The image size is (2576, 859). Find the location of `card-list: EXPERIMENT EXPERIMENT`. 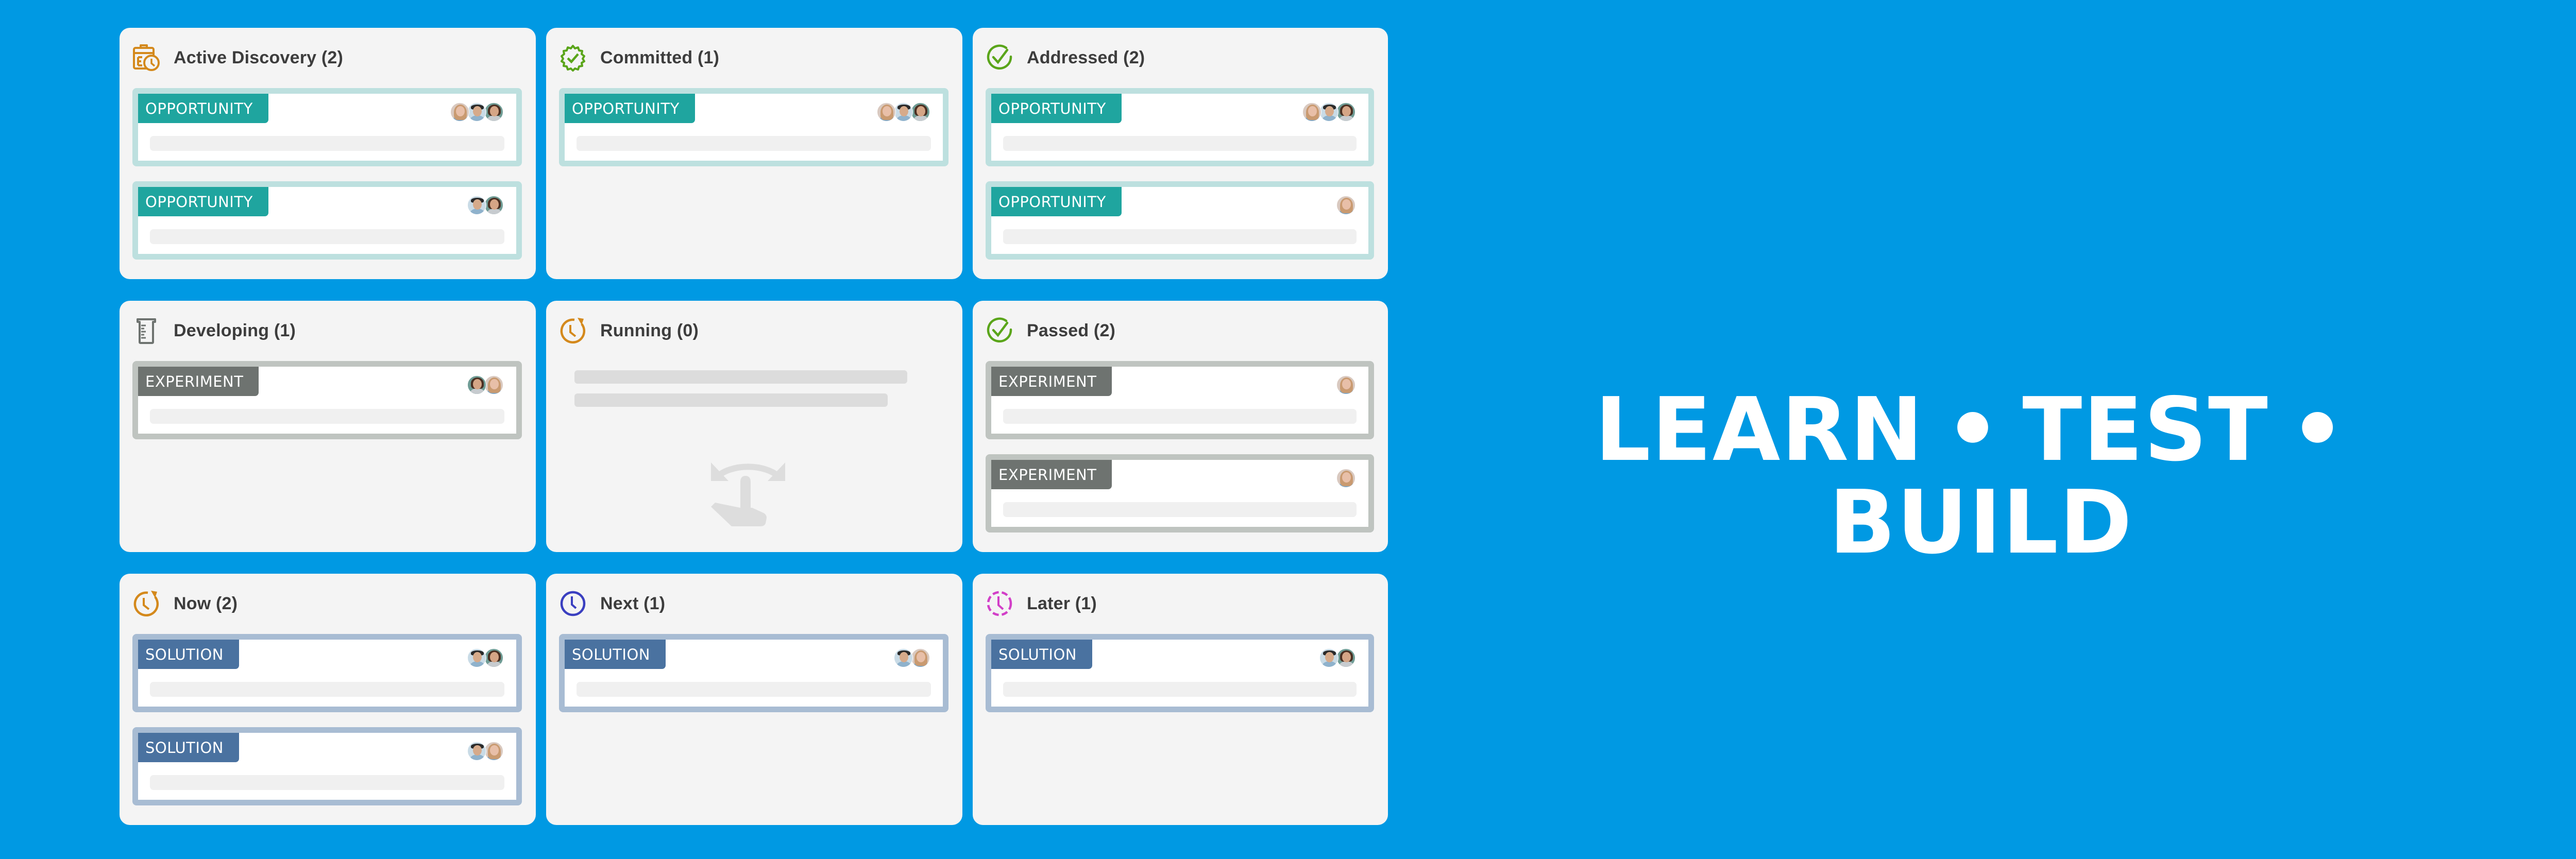

card-list: EXPERIMENT EXPERIMENT is located at coordinates (1180, 454).